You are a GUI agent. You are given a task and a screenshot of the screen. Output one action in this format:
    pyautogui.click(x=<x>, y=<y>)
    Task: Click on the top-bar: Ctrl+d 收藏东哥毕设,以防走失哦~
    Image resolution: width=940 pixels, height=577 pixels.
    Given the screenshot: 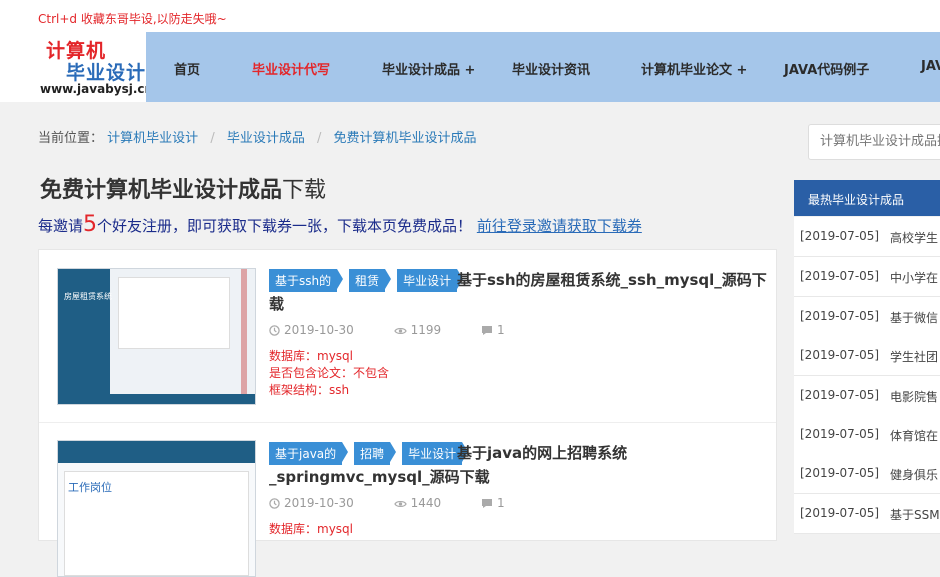 What is the action you would take?
    pyautogui.click(x=470, y=16)
    